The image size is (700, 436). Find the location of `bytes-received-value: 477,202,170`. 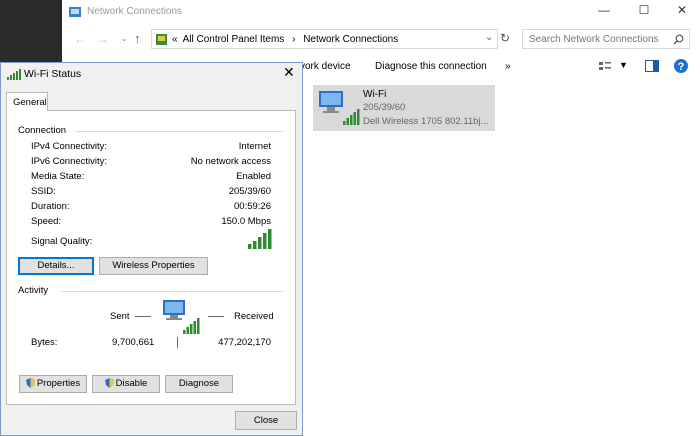

bytes-received-value: 477,202,170 is located at coordinates (244, 342).